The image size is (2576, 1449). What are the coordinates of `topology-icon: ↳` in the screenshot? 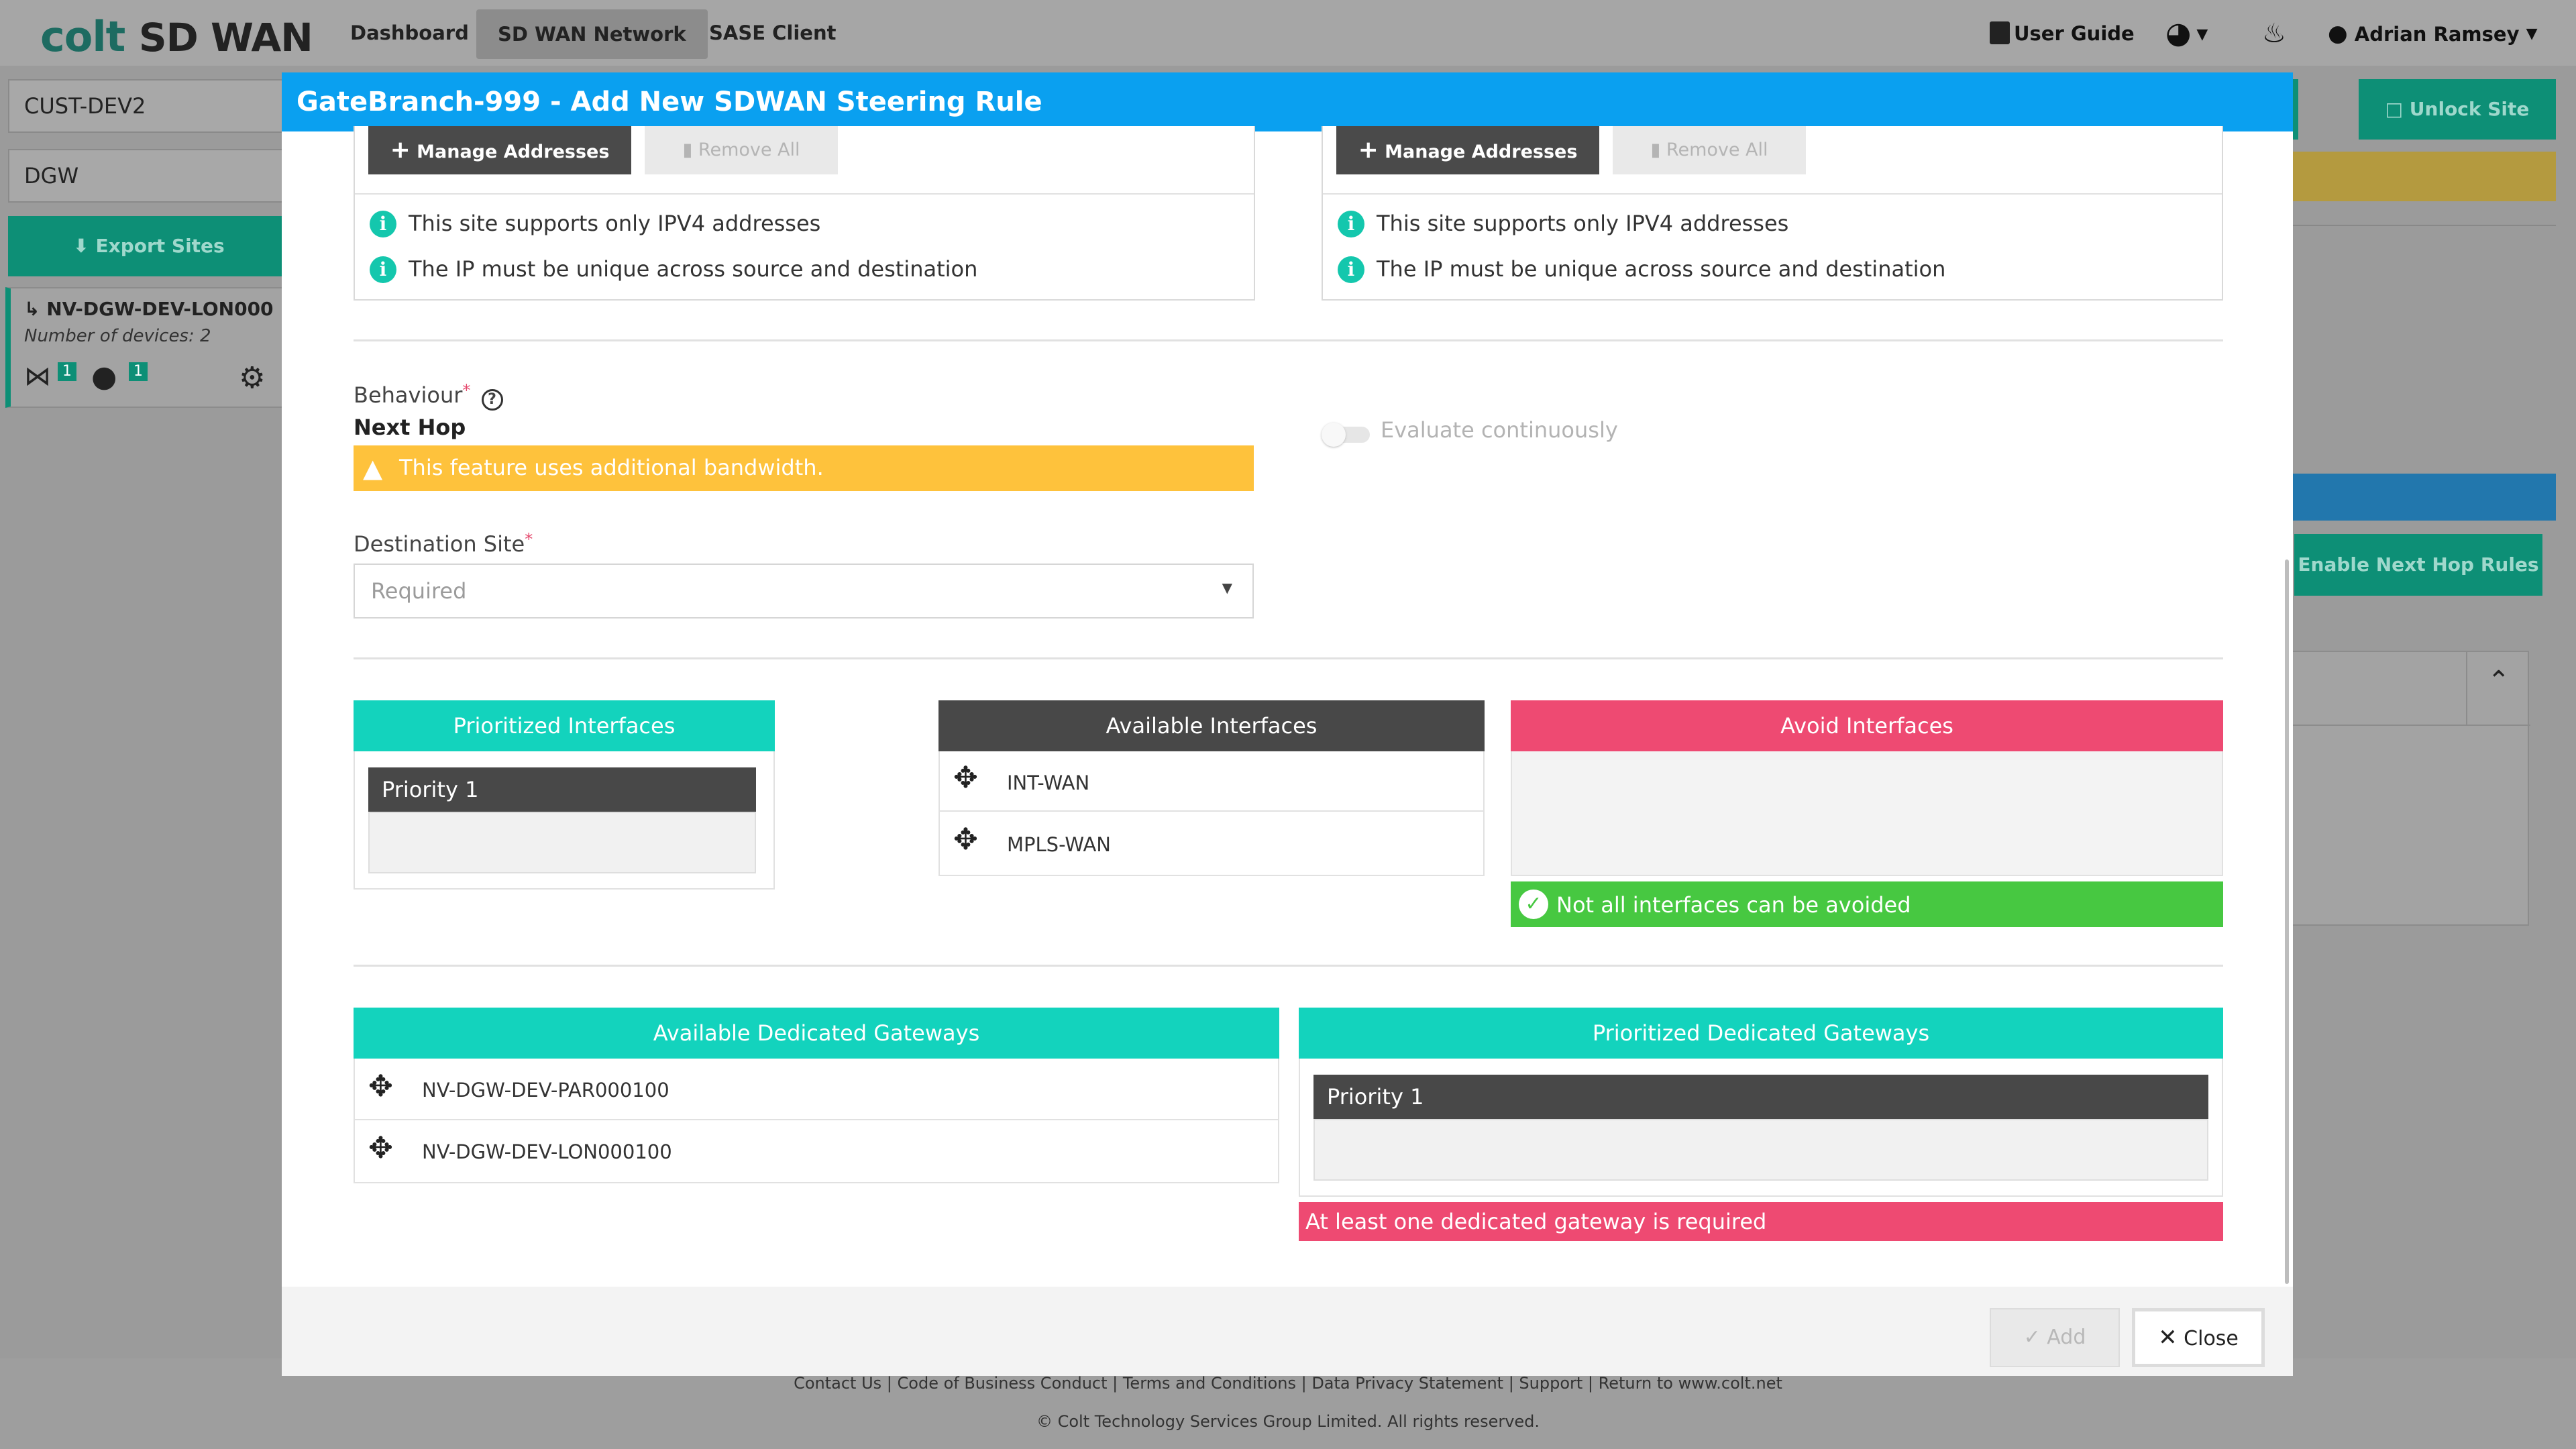 It's located at (32, 309).